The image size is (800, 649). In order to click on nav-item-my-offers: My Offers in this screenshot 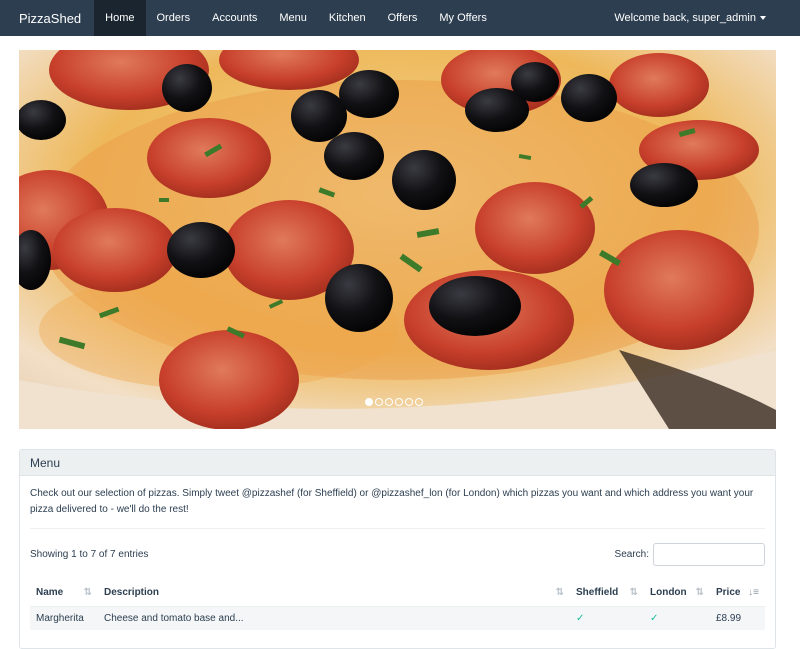, I will do `click(462, 18)`.